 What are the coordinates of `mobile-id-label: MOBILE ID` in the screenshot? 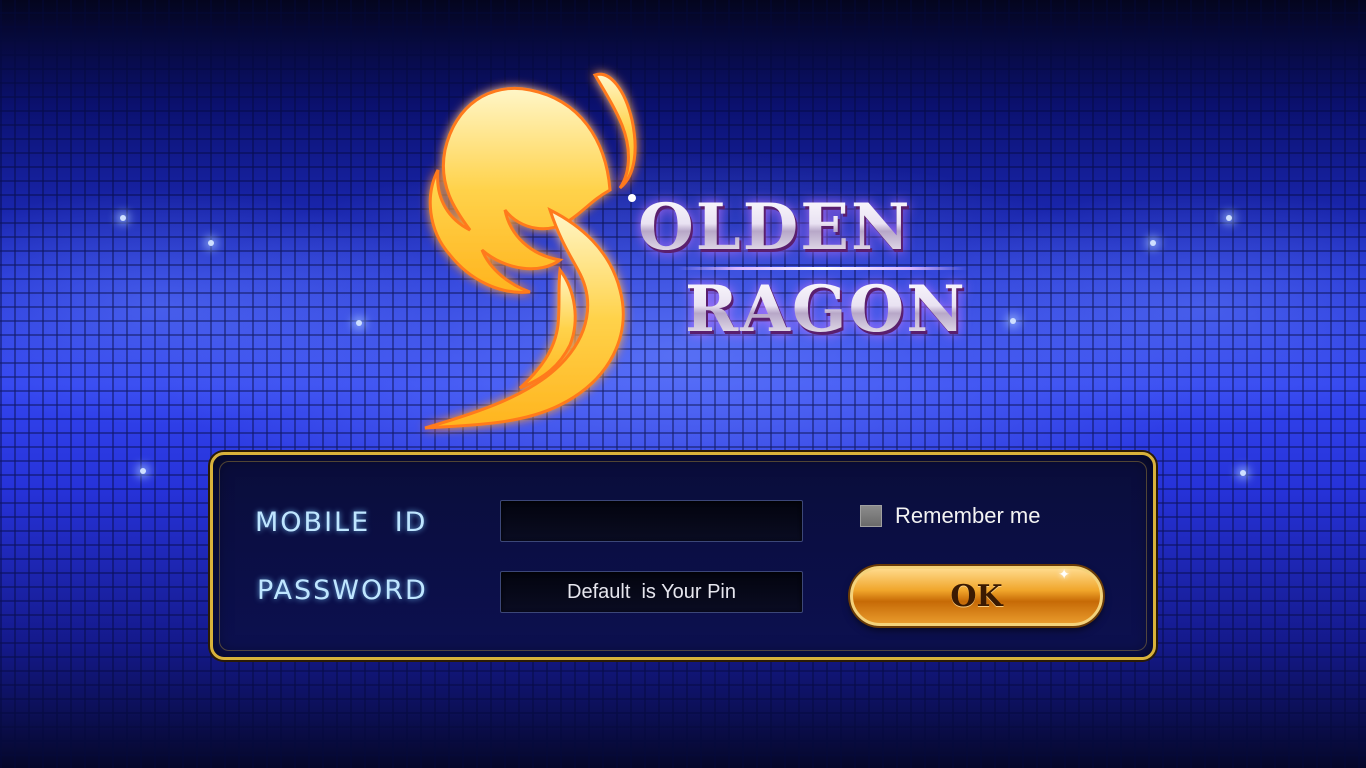 It's located at (341, 522).